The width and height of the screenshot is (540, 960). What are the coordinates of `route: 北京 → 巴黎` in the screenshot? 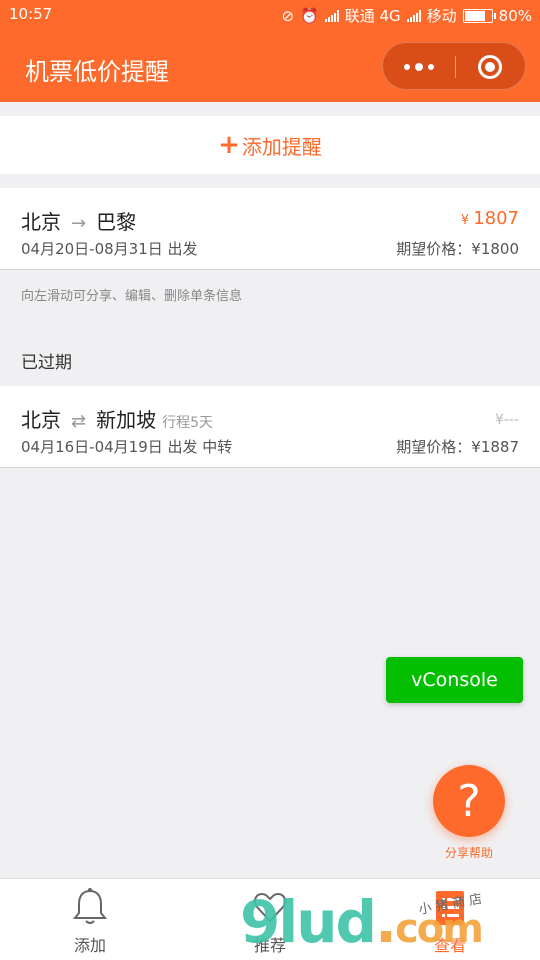 It's located at (78, 220).